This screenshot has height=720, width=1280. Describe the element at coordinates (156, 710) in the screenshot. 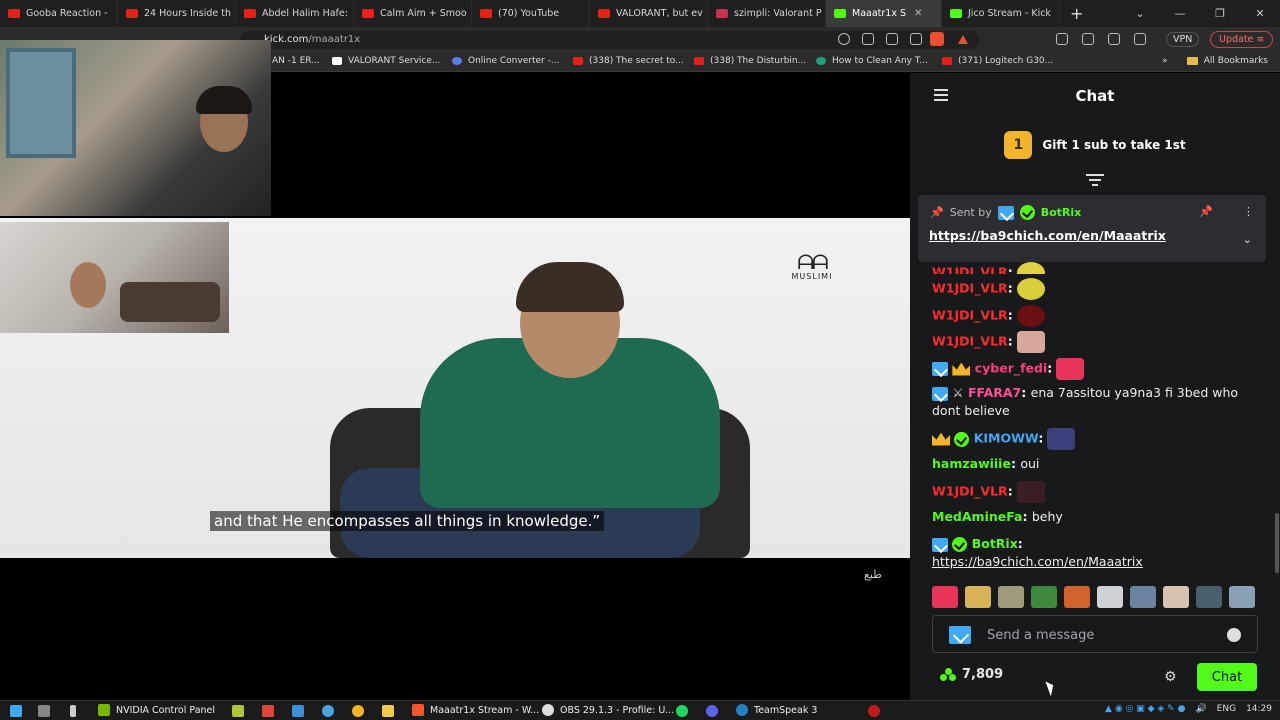

I see `taskbar-nvidia: NVIDIA Control Panel` at that location.